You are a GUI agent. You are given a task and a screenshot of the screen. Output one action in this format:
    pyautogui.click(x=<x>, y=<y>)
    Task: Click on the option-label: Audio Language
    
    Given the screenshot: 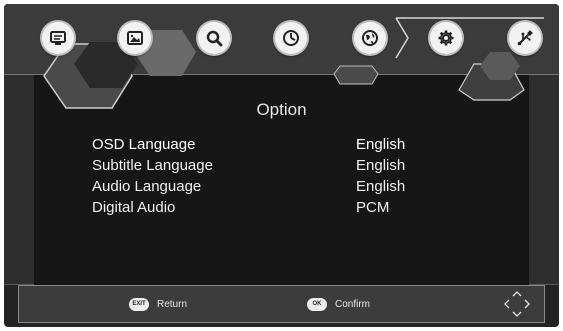 What is the action you would take?
    pyautogui.click(x=147, y=186)
    